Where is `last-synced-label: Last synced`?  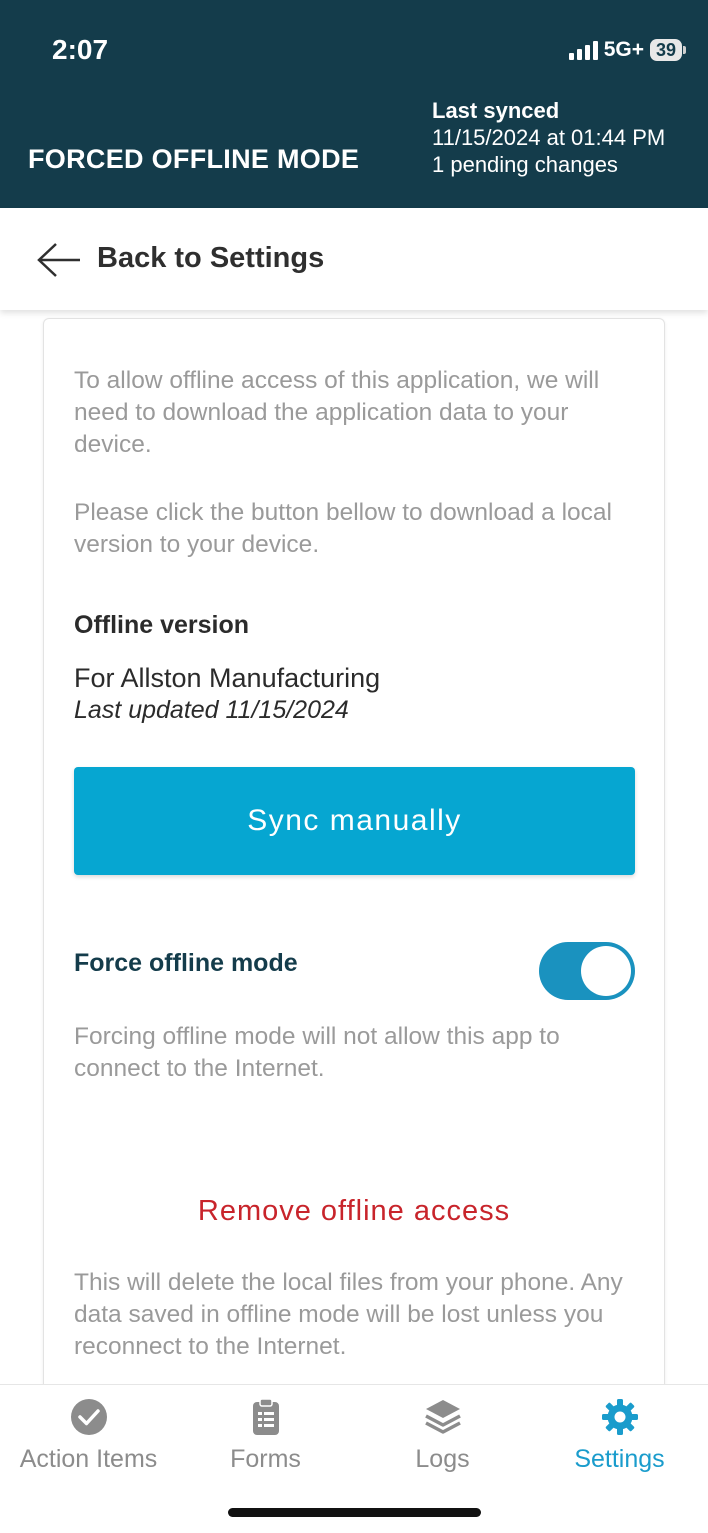 last-synced-label: Last synced is located at coordinates (496, 110).